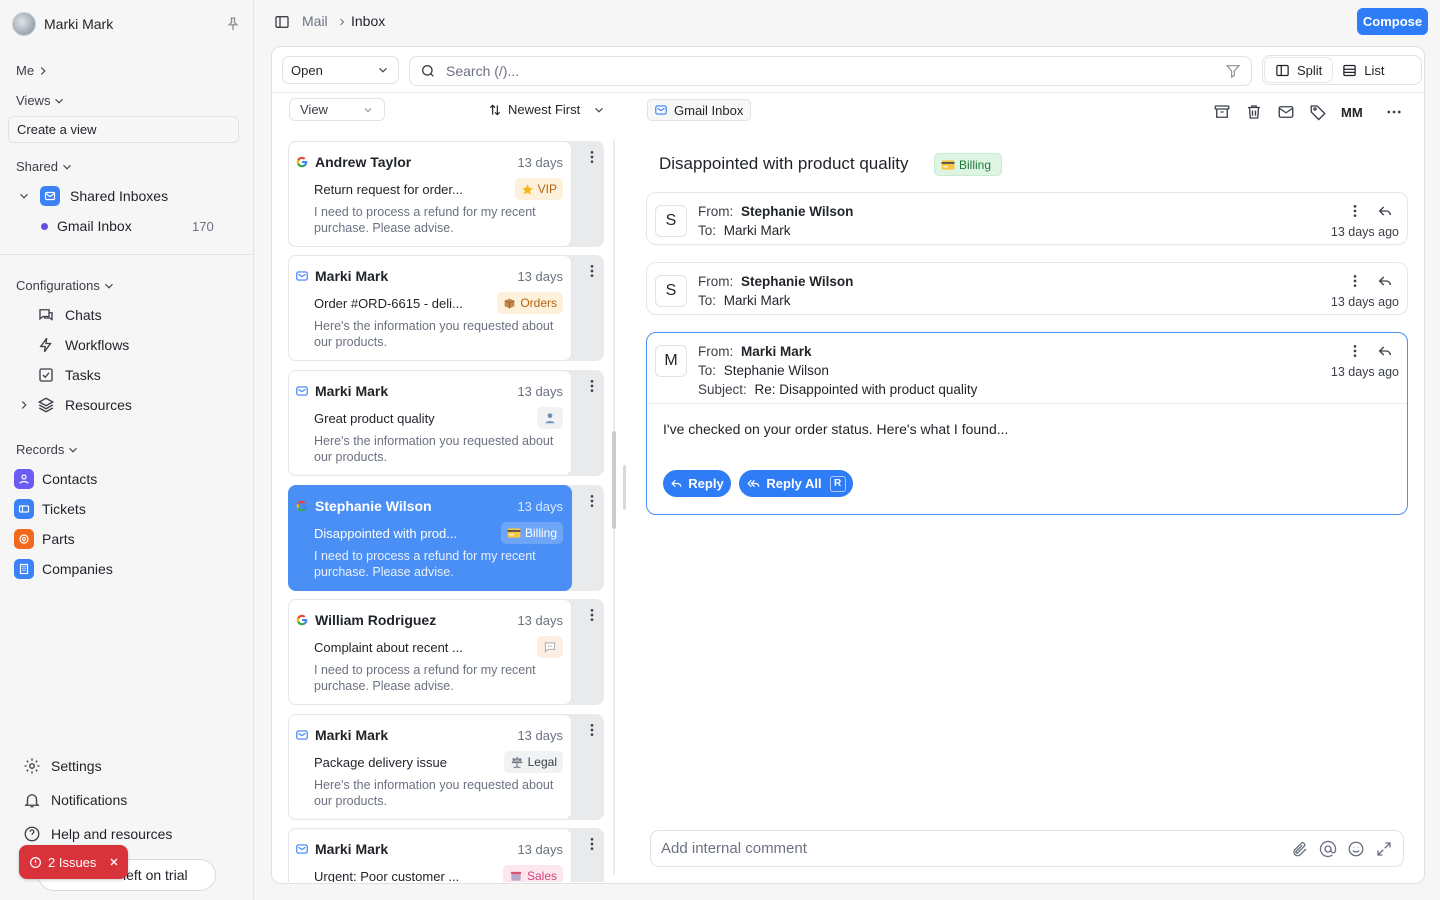  What do you see at coordinates (699, 110) in the screenshot?
I see `inbox-chip: Gmail Inbox` at bounding box center [699, 110].